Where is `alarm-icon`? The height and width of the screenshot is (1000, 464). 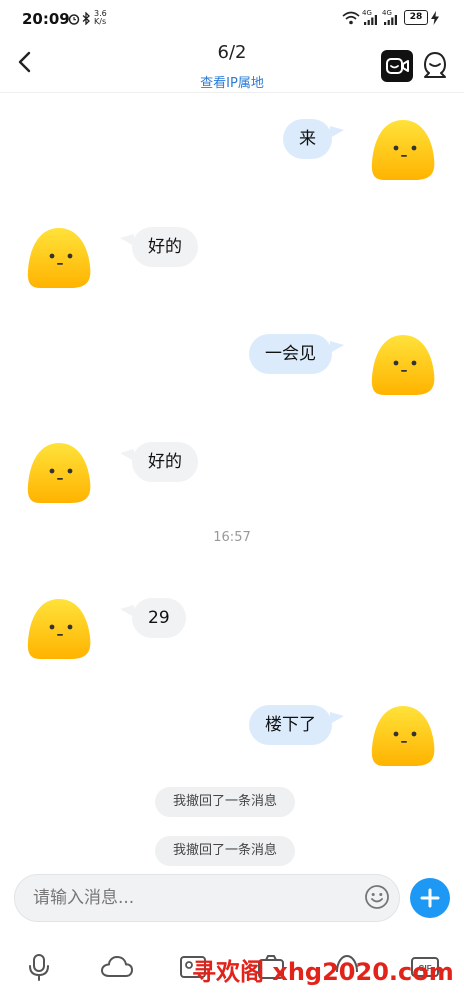 alarm-icon is located at coordinates (74, 20).